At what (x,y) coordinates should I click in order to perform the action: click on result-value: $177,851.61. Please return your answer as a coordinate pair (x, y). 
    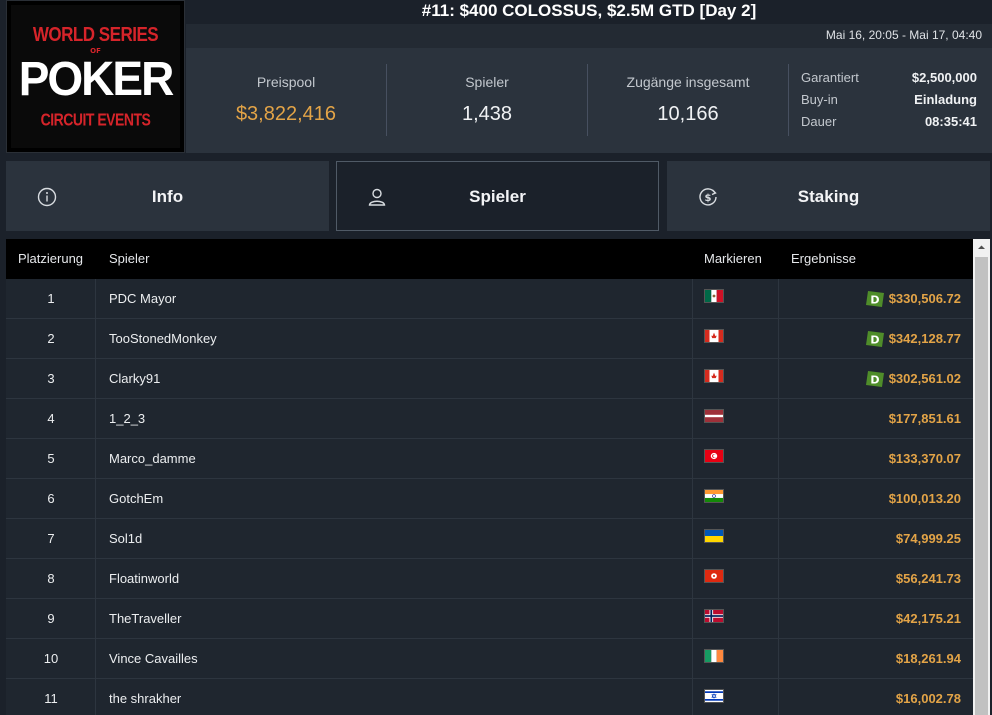
    Looking at the image, I should click on (924, 418).